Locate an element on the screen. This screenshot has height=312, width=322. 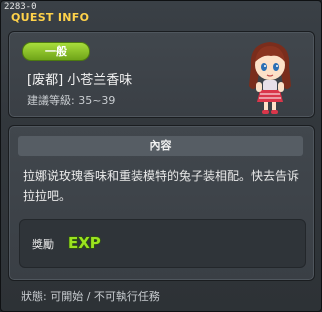
quest-description: 拉娜说玫瑰香味和重装模特的兔子装相配。快去告诉拉拉吧。 is located at coordinates (161, 186).